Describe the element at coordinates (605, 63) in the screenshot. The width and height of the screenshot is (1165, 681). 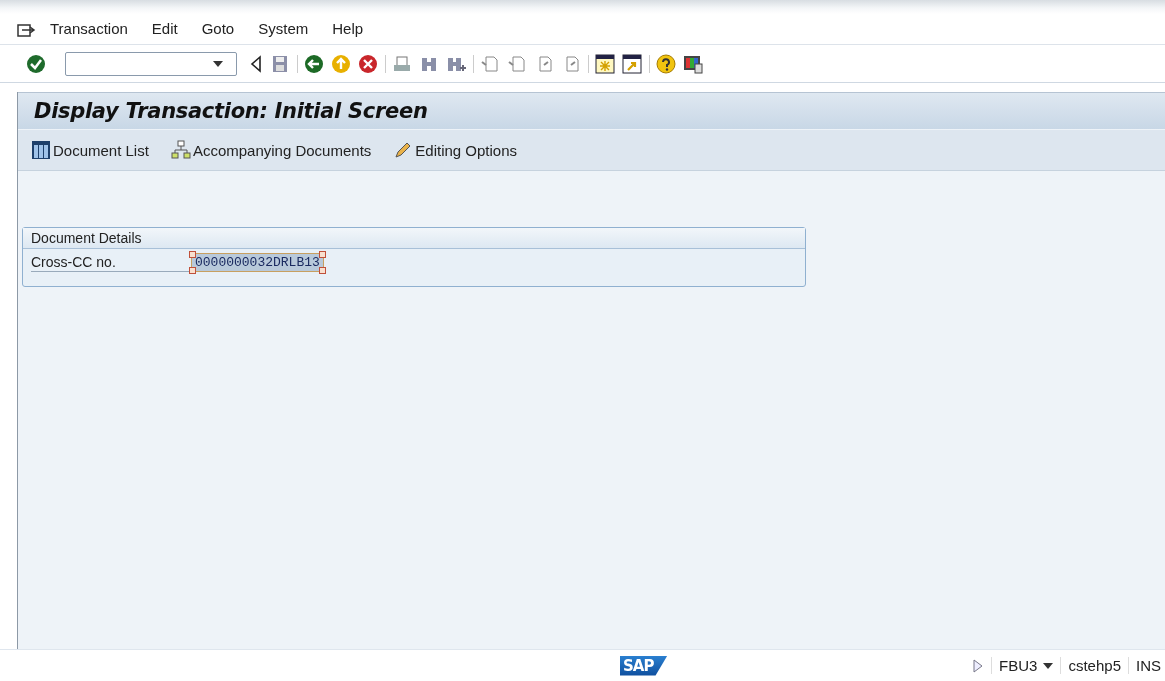
I see `new-session-icon` at that location.